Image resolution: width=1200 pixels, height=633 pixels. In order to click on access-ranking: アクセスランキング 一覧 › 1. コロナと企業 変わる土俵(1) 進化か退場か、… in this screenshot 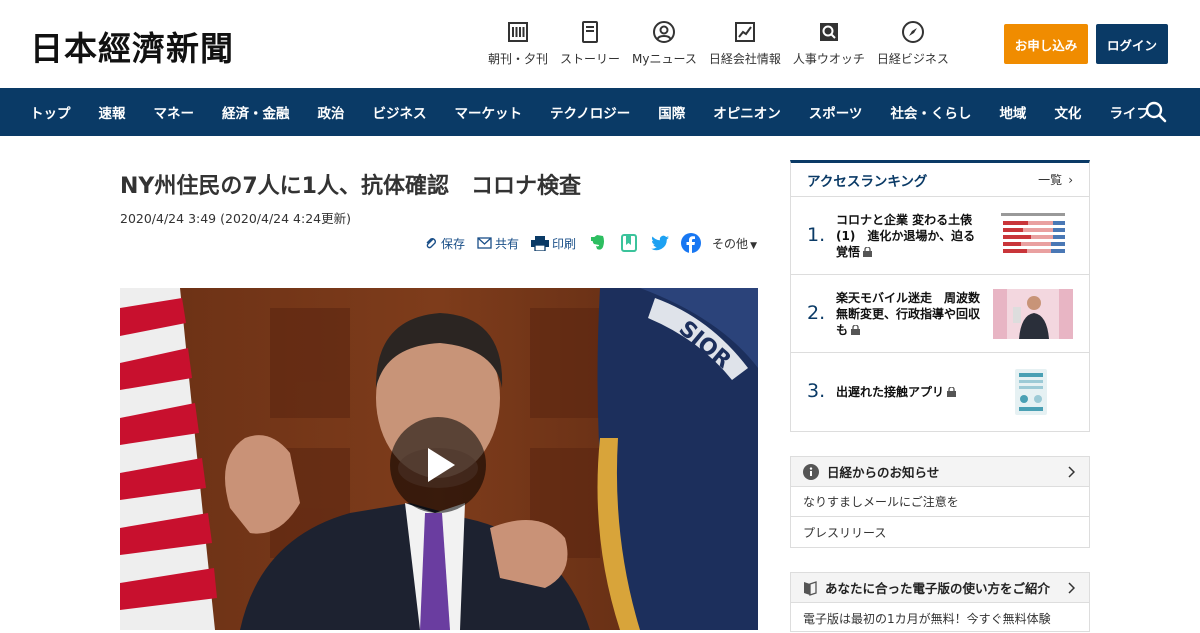, I will do `click(940, 296)`.